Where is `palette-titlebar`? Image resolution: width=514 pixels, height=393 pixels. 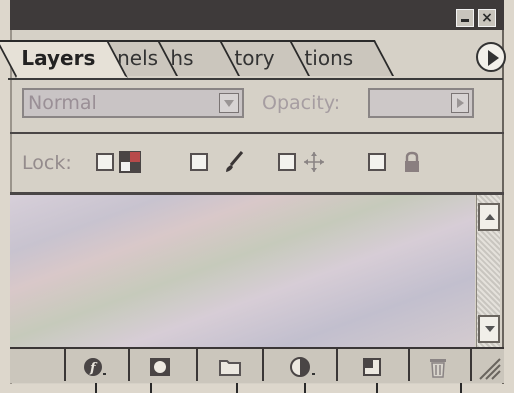
palette-titlebar is located at coordinates (257, 15).